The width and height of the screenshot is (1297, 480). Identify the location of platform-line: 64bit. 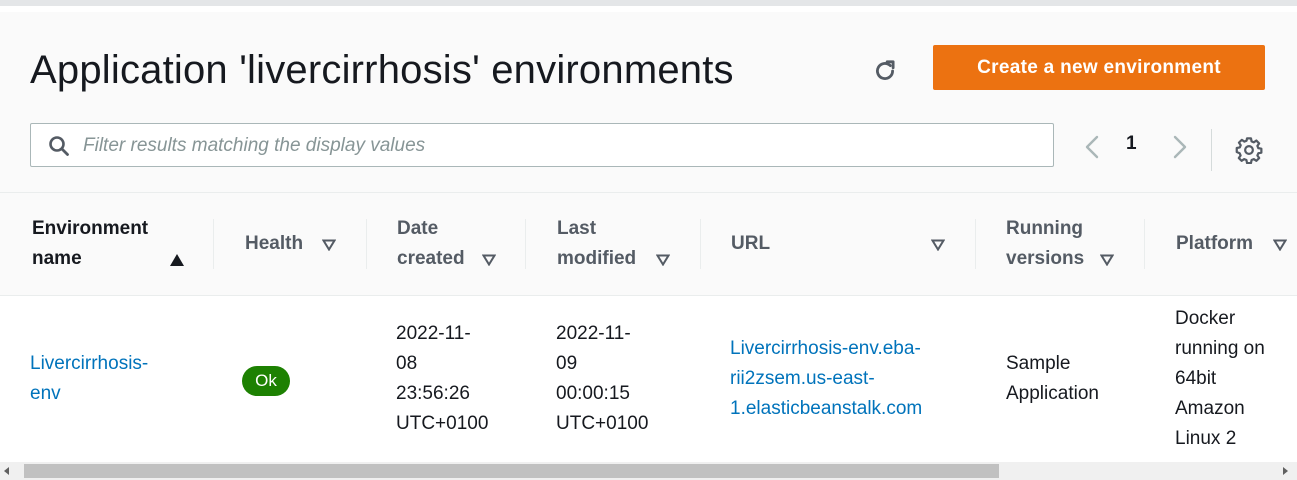
(1196, 378).